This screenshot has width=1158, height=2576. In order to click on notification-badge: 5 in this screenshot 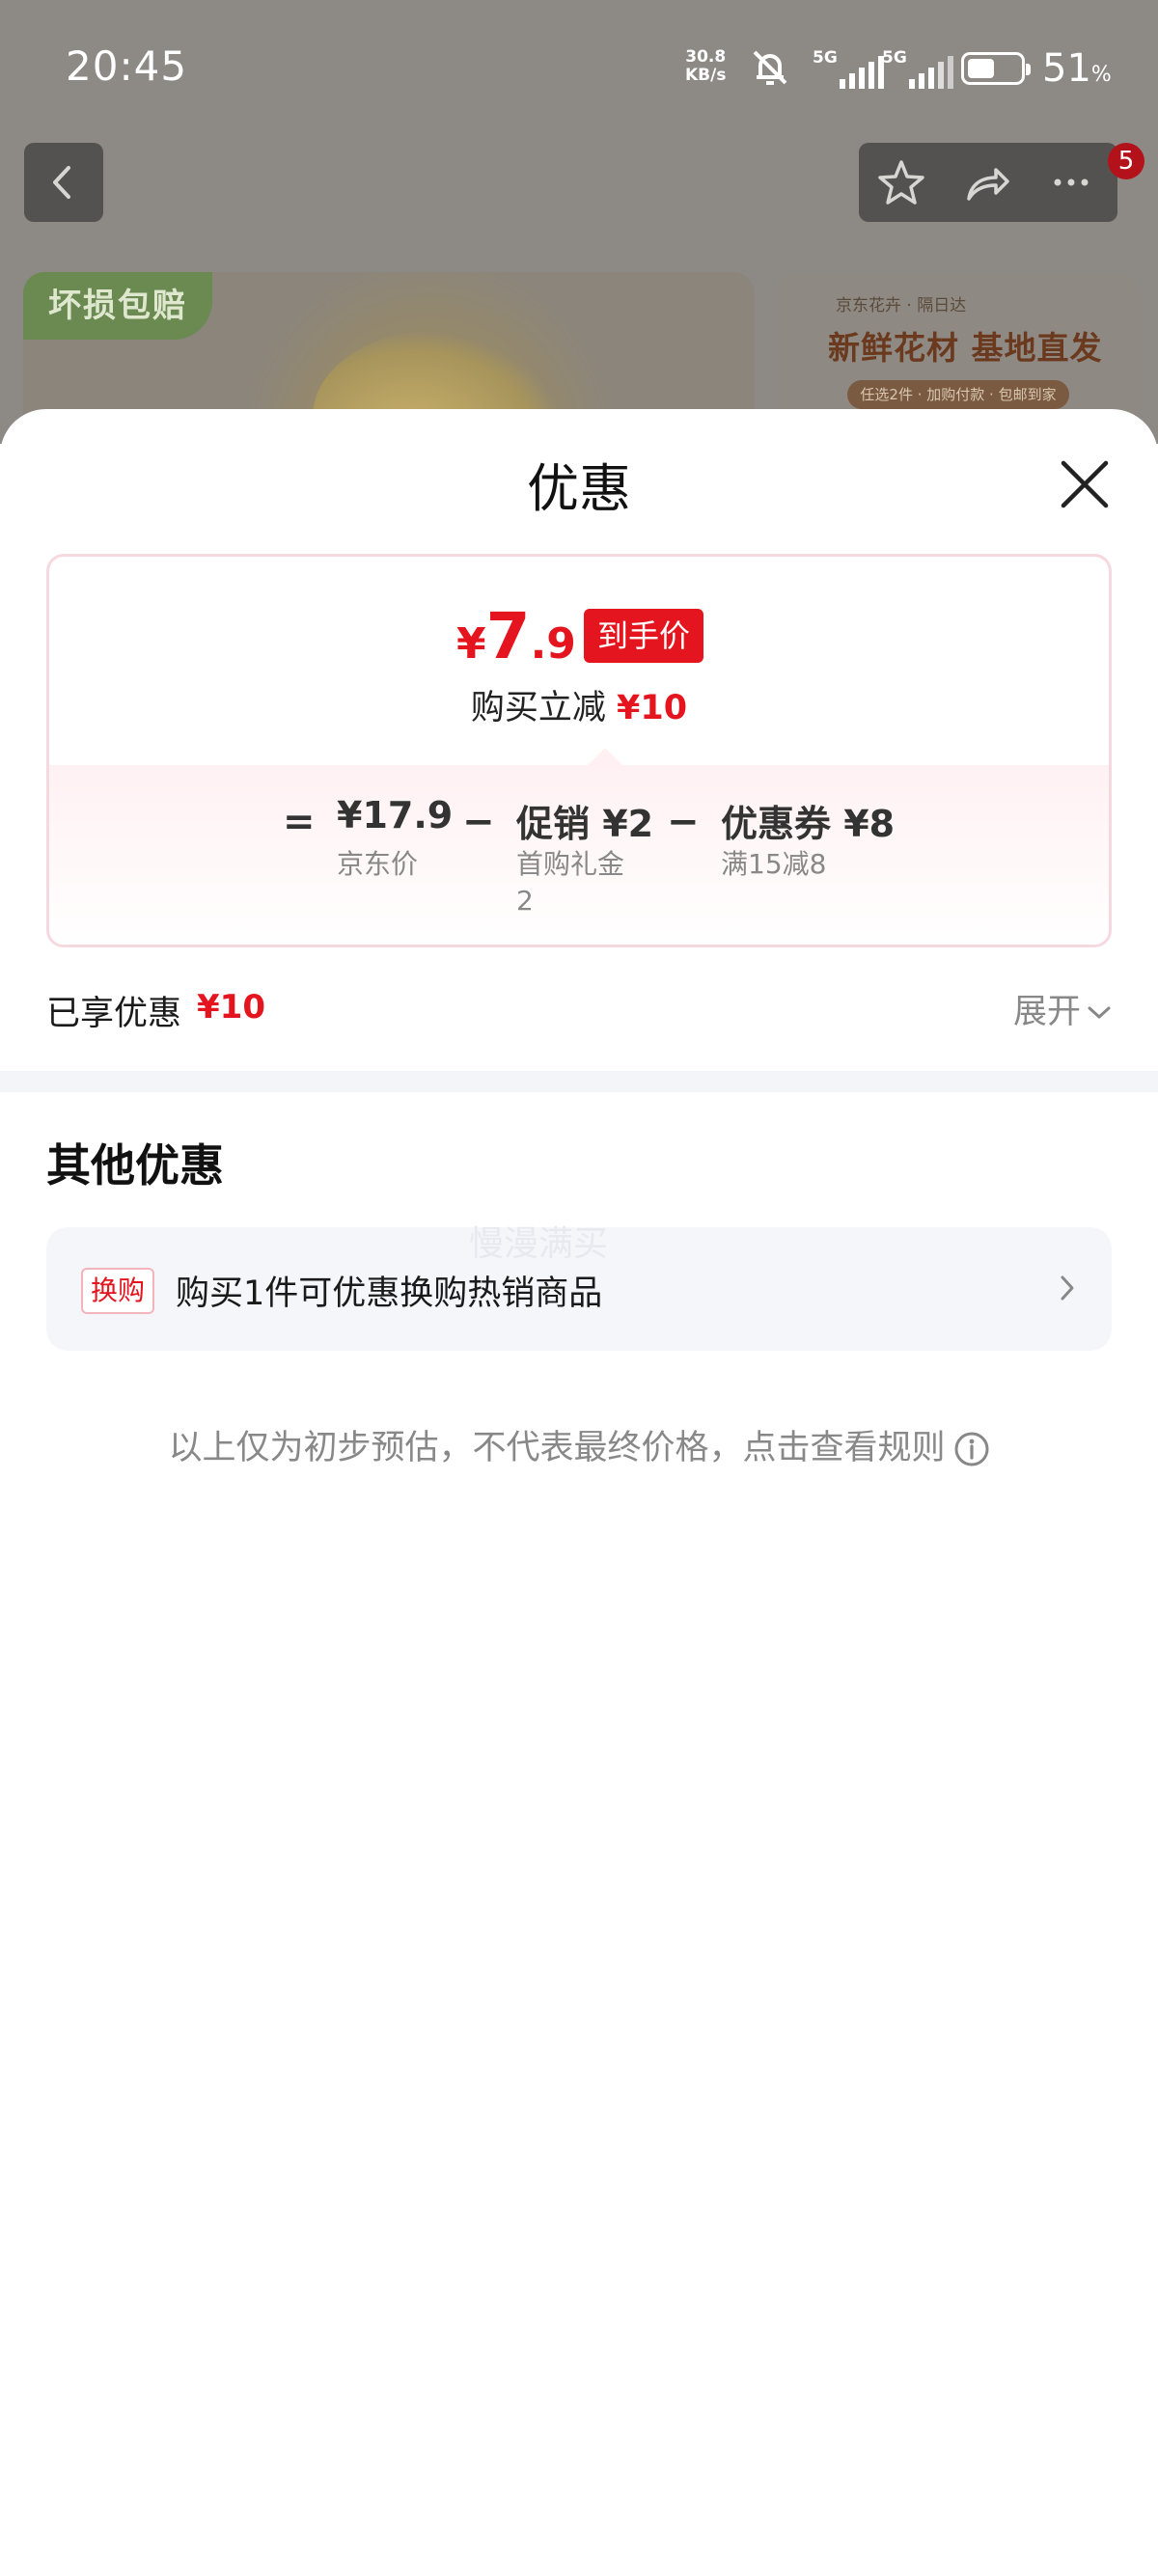, I will do `click(1126, 161)`.